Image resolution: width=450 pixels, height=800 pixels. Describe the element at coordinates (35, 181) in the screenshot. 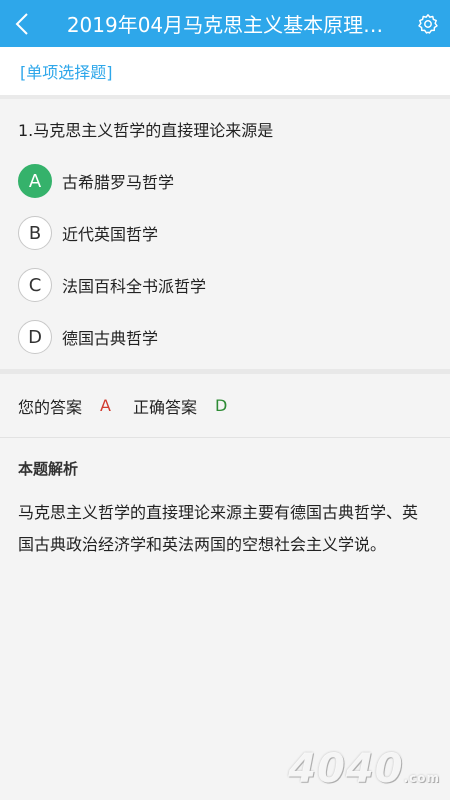

I see `option-a-letter: A` at that location.